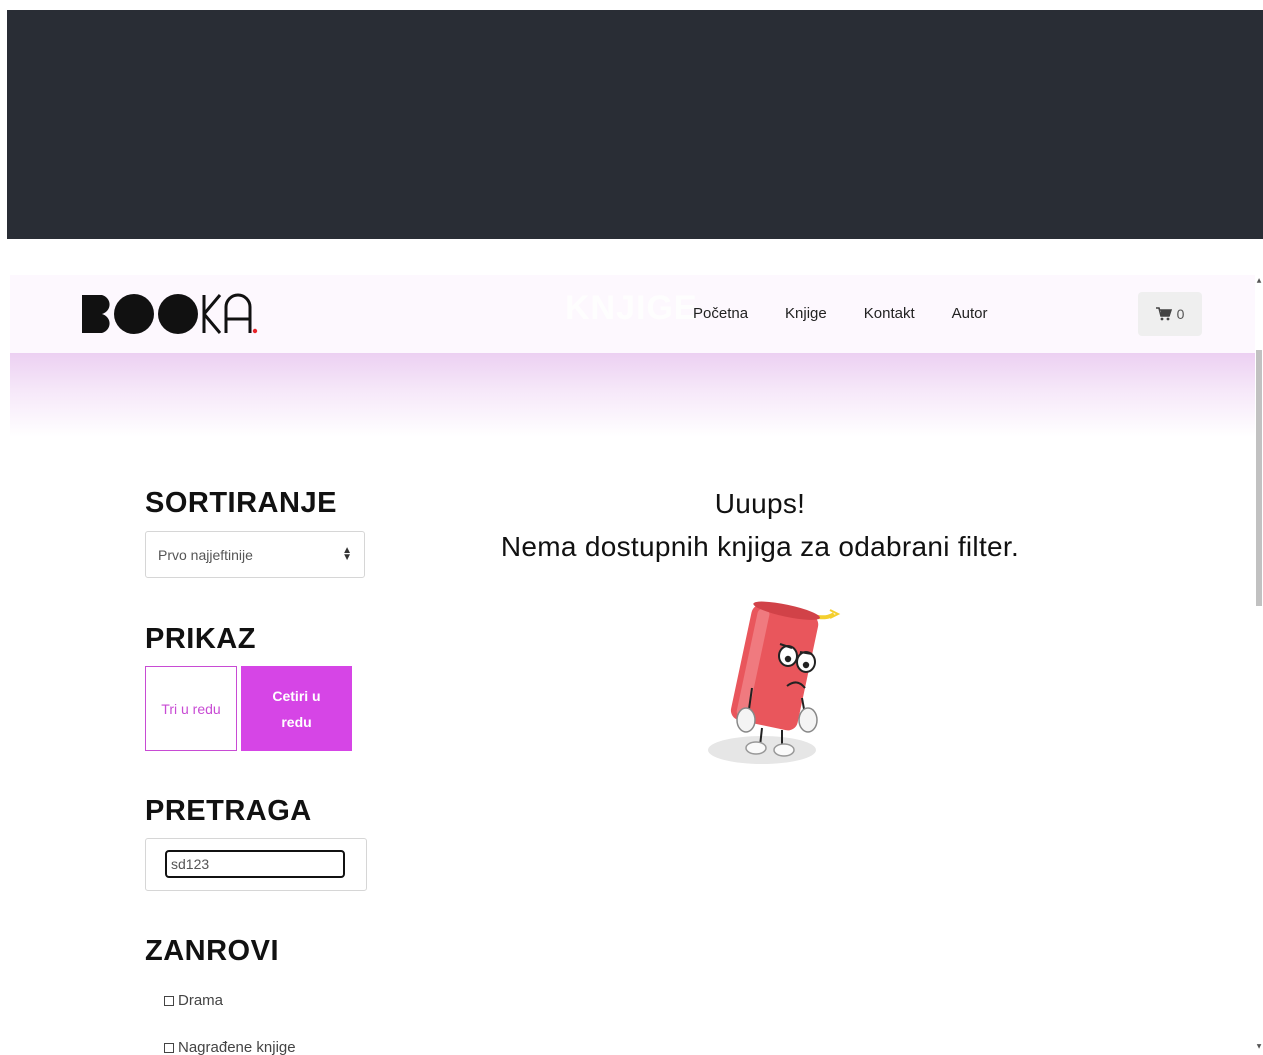  I want to click on booka-logo, so click(170, 314).